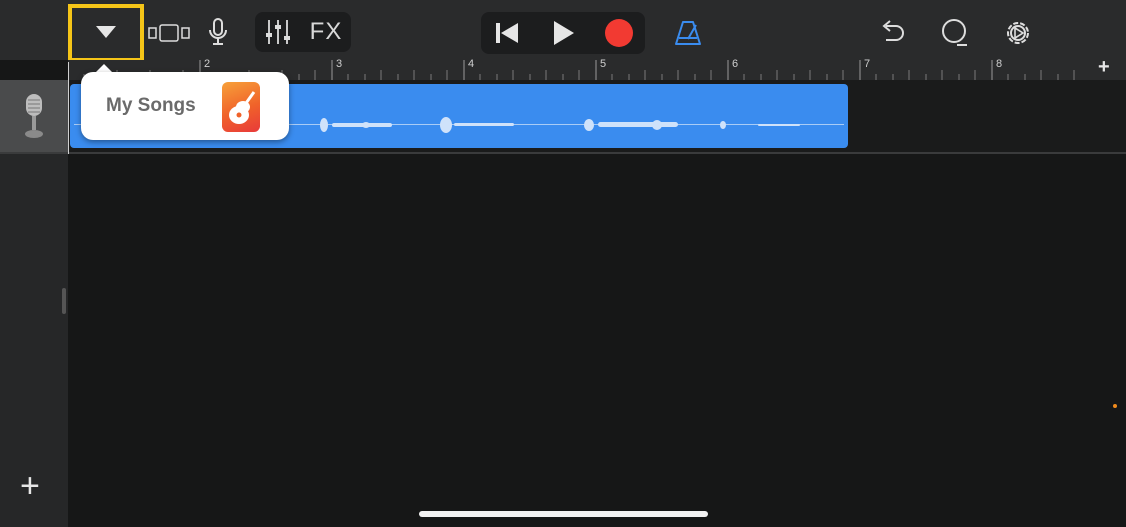 Image resolution: width=1126 pixels, height=527 pixels. I want to click on rewind-icon, so click(507, 33).